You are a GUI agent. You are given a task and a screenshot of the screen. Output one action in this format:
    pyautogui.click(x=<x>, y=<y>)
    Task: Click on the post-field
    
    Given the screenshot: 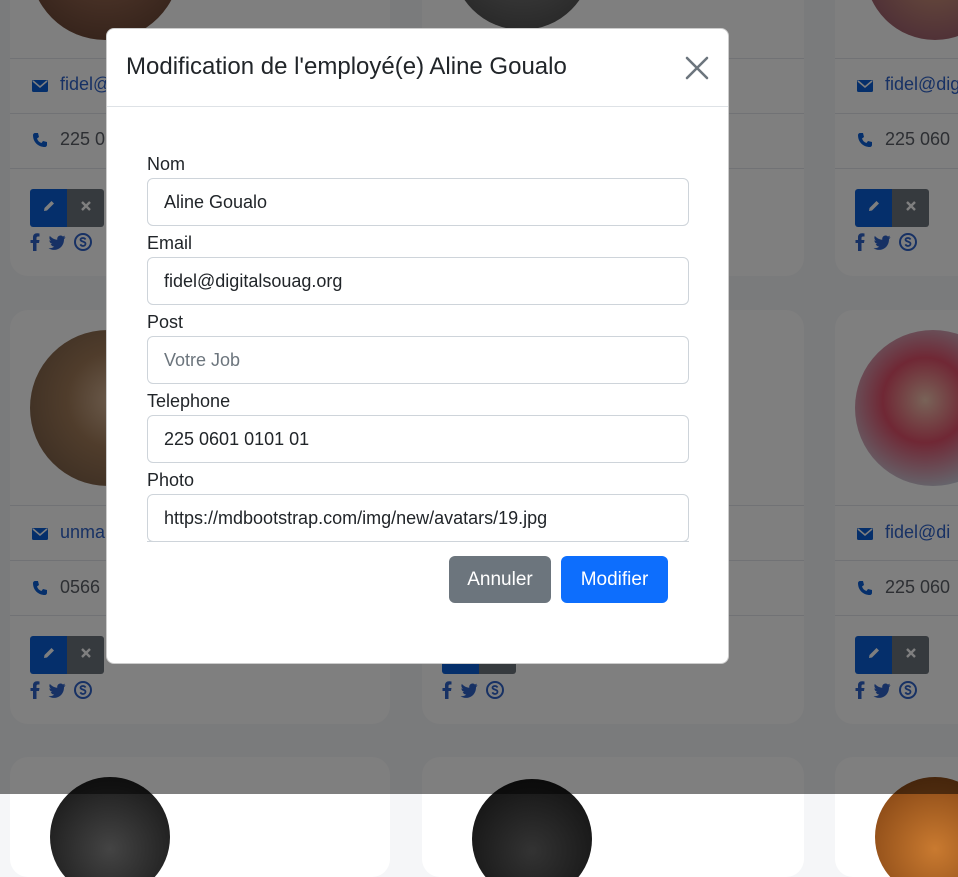 What is the action you would take?
    pyautogui.click(x=418, y=360)
    